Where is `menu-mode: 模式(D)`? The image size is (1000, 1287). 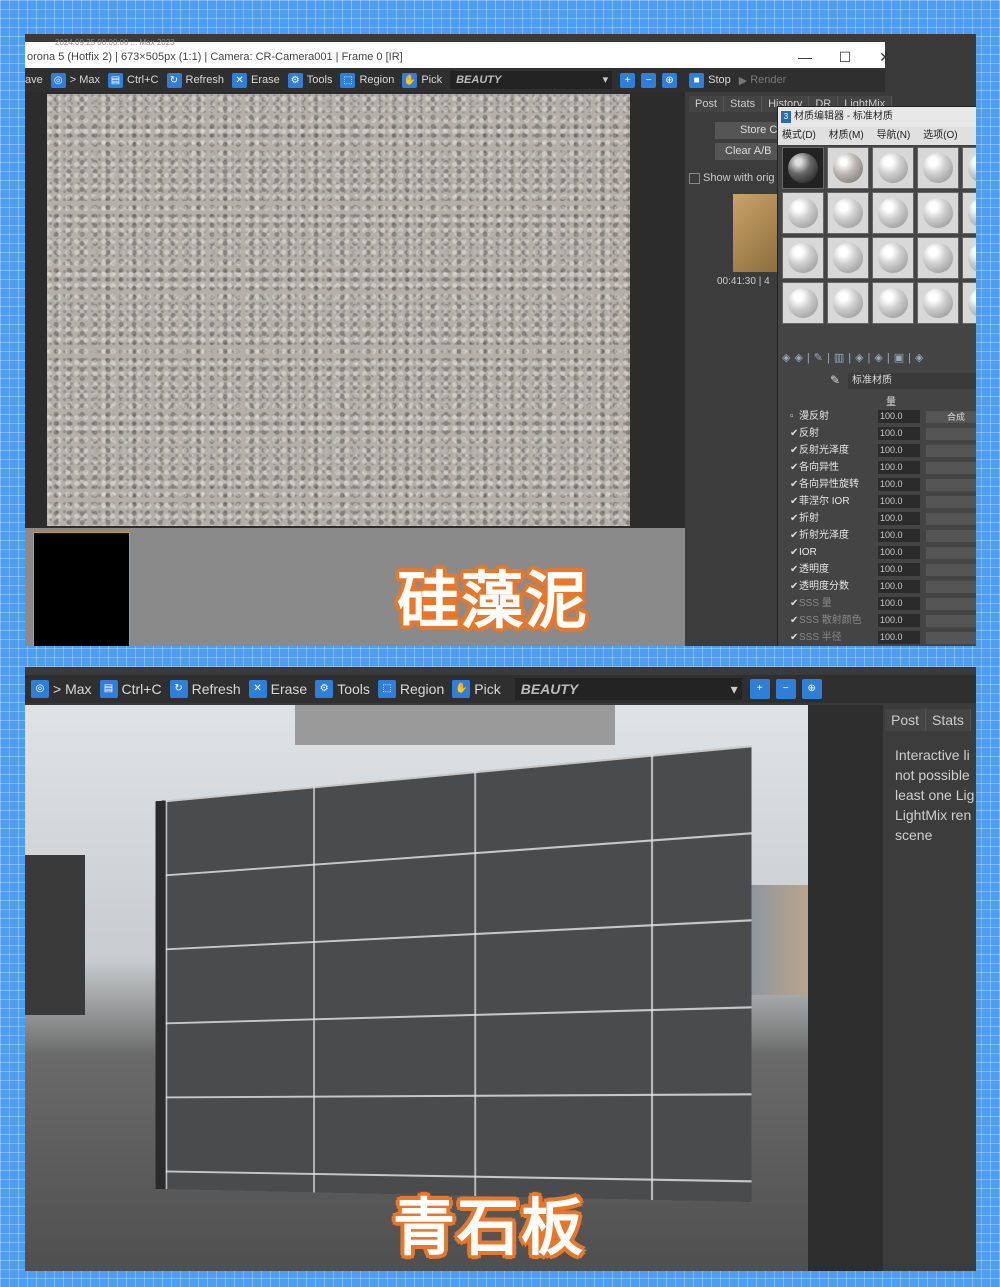
menu-mode: 模式(D) is located at coordinates (799, 135).